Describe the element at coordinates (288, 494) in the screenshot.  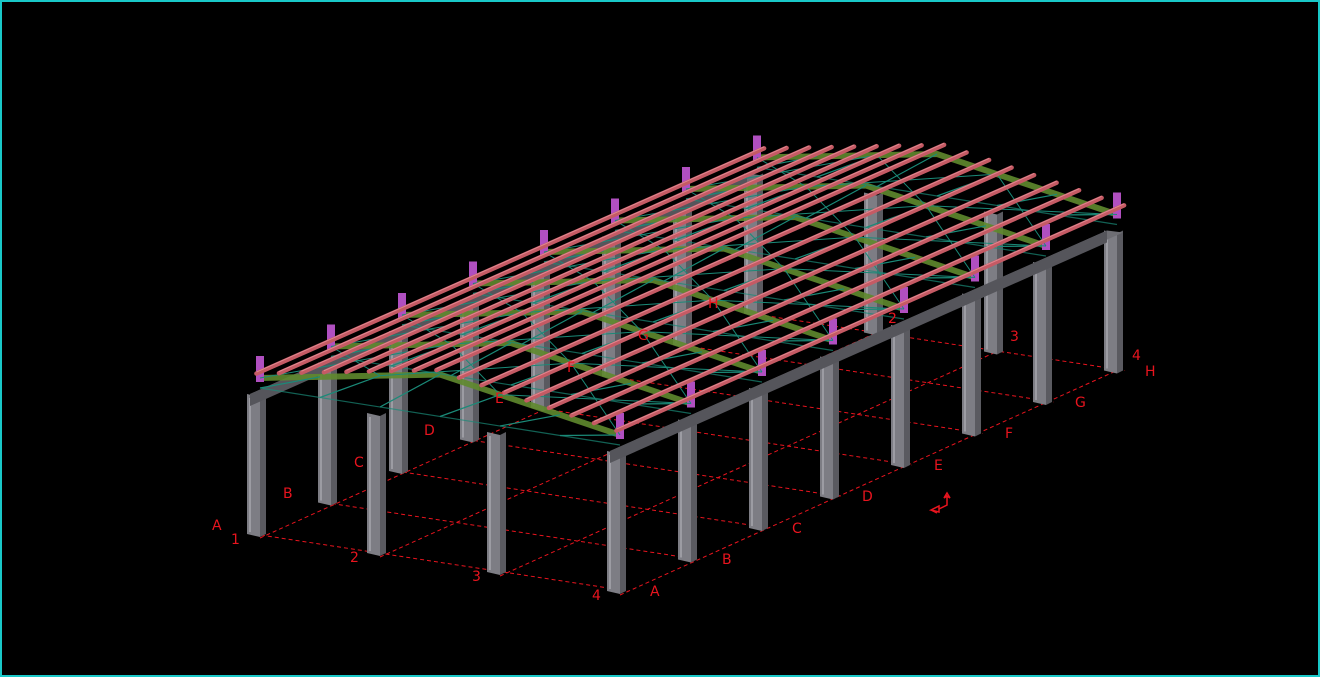
I see `grid-label-B-left: B` at that location.